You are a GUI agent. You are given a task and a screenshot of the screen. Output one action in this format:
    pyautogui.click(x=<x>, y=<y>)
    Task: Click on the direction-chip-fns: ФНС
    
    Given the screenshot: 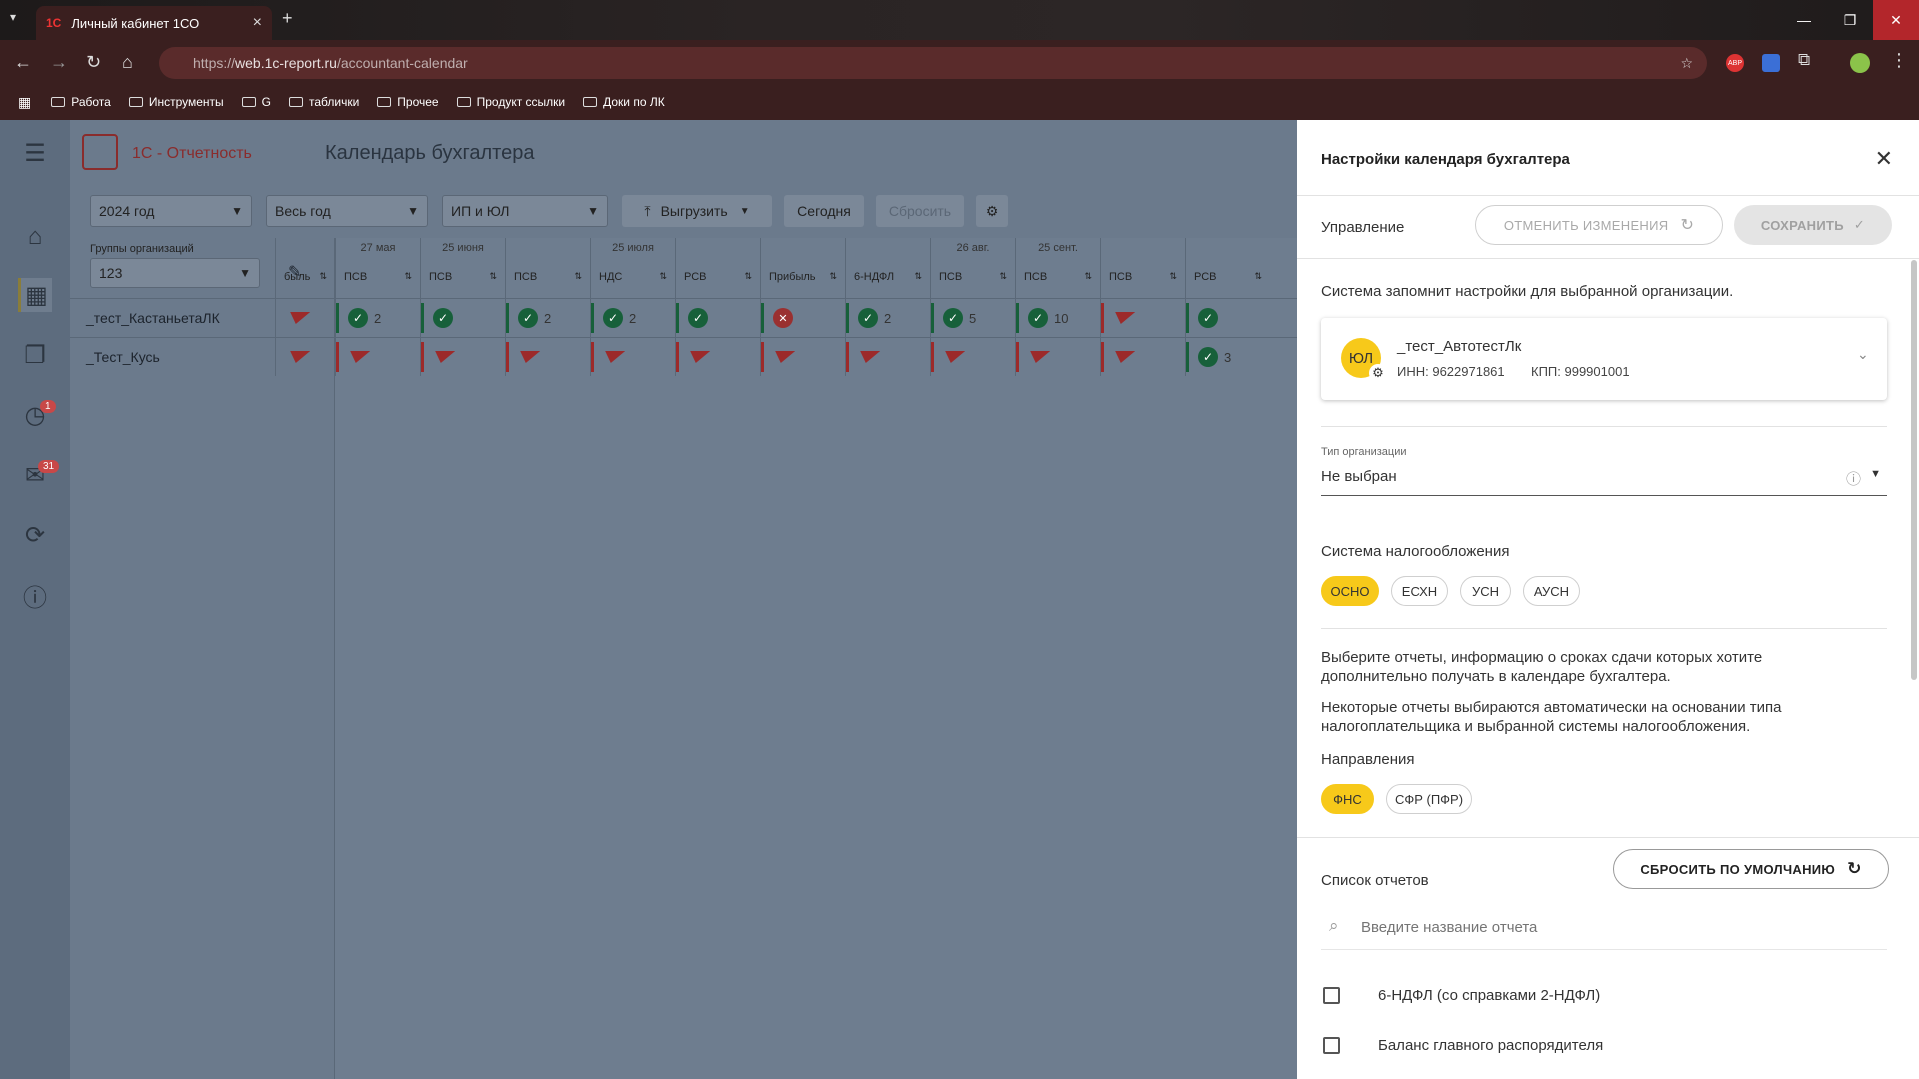 What is the action you would take?
    pyautogui.click(x=1347, y=799)
    